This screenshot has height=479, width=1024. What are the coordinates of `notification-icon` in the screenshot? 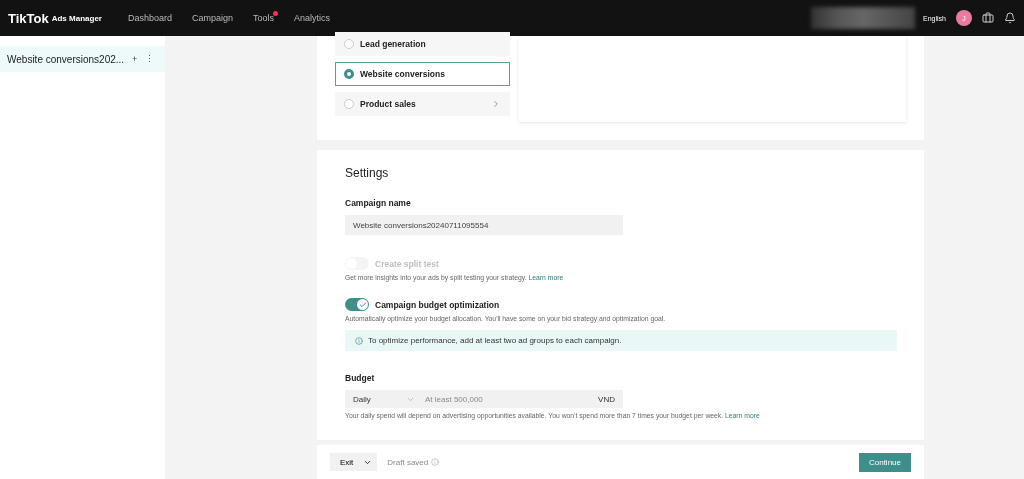 It's located at (1010, 18).